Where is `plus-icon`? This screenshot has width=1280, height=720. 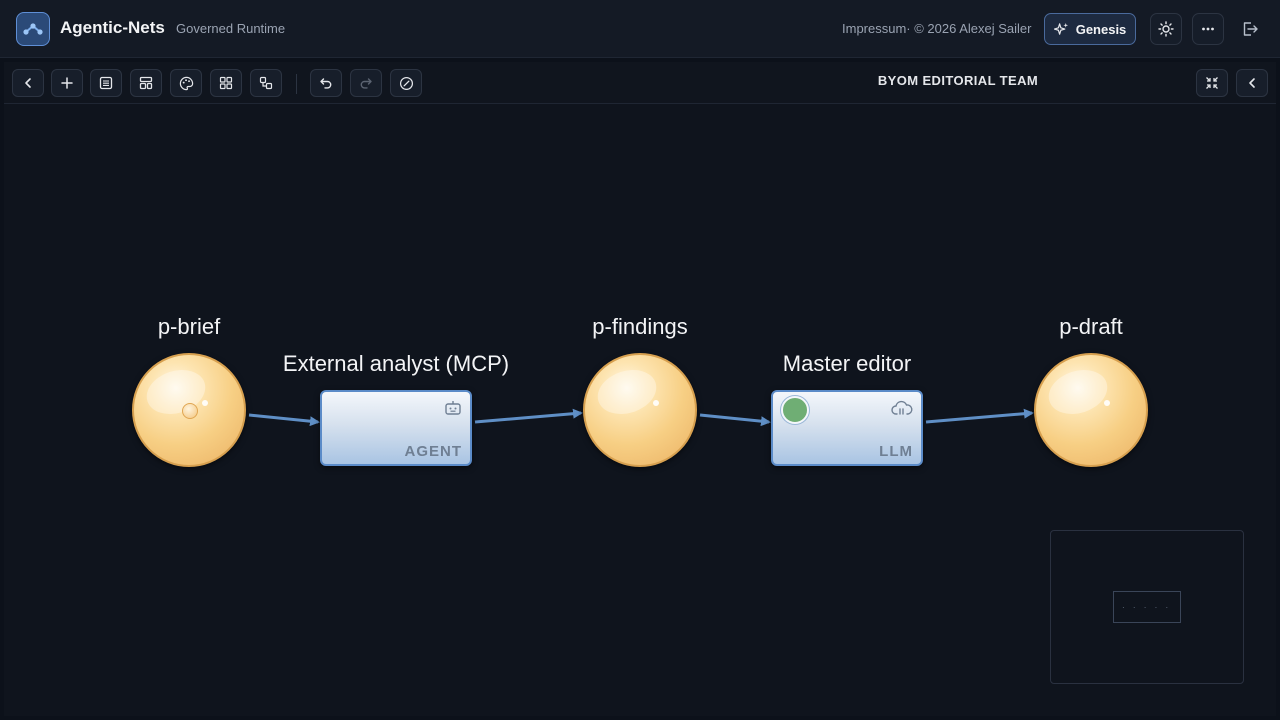
plus-icon is located at coordinates (67, 83).